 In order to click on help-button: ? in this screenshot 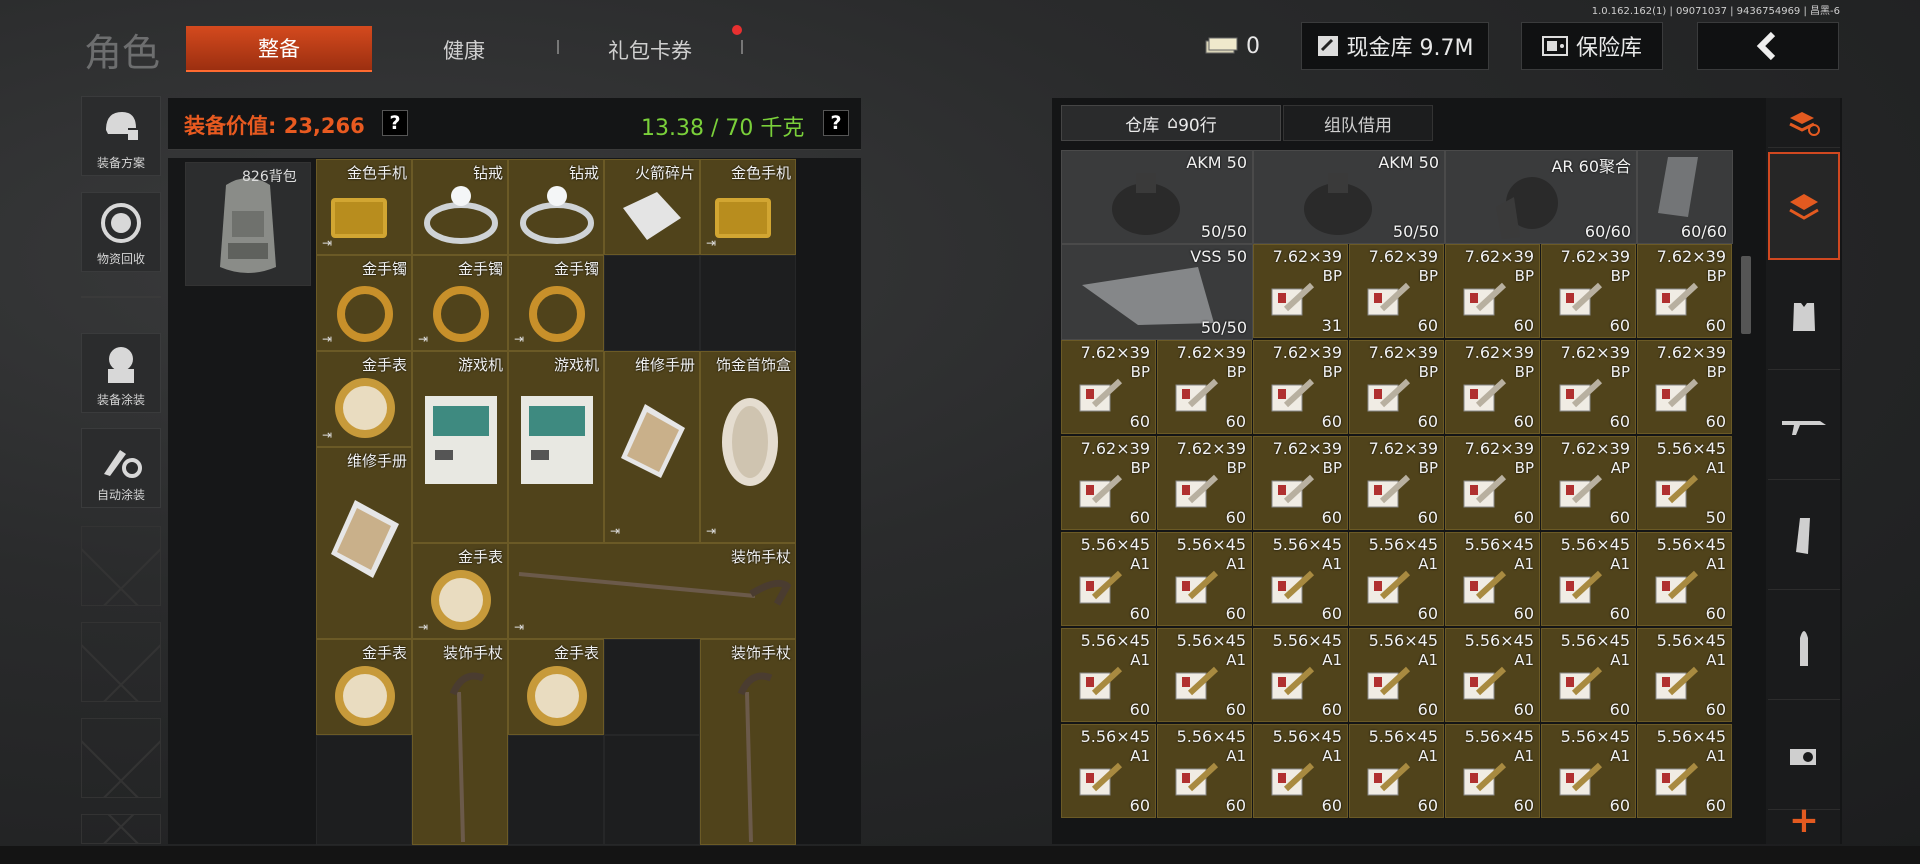, I will do `click(395, 123)`.